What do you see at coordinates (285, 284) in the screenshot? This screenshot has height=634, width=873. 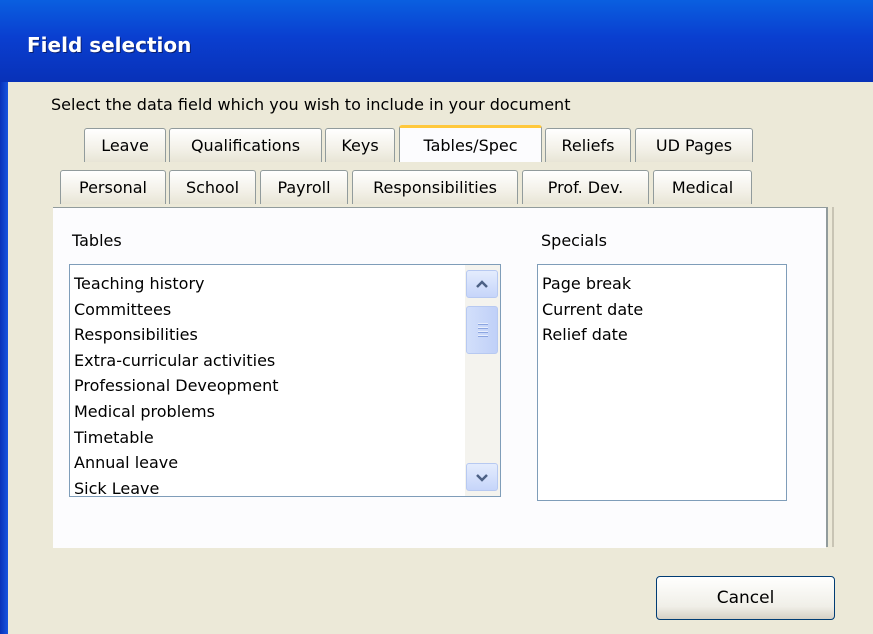 I see `list-item: Teaching history` at bounding box center [285, 284].